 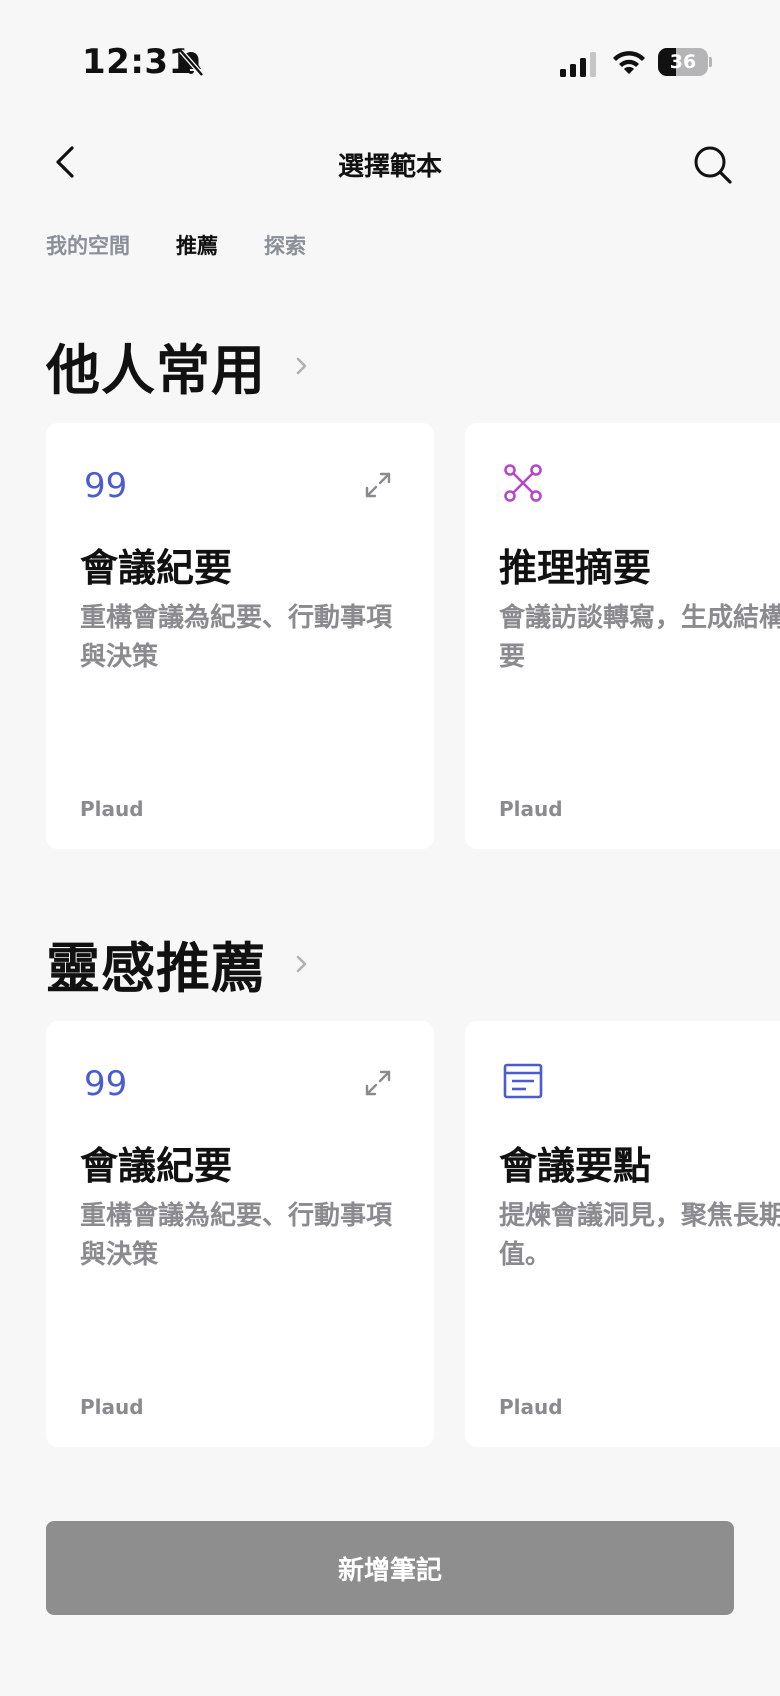 I want to click on template-card: 推理摘要 會議訪談轉寫，生成結構化摘要 Plaud, so click(x=622, y=636).